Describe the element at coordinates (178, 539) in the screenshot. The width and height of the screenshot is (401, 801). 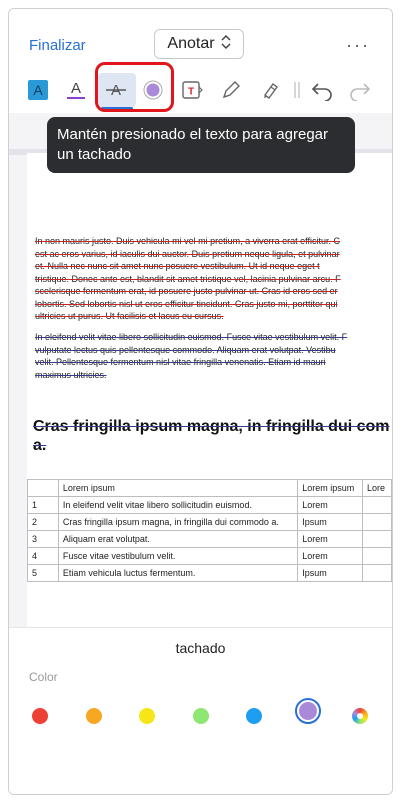
I see `table-cell: Aliquam erat volutpat.` at that location.